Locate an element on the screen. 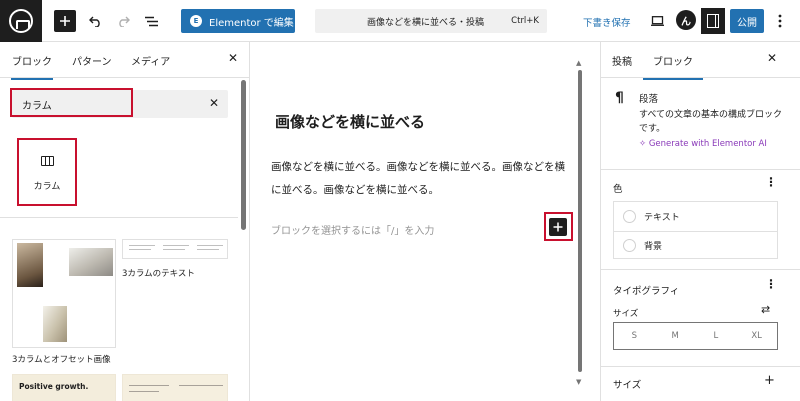 The image size is (800, 401). divider is located at coordinates (119, 217).